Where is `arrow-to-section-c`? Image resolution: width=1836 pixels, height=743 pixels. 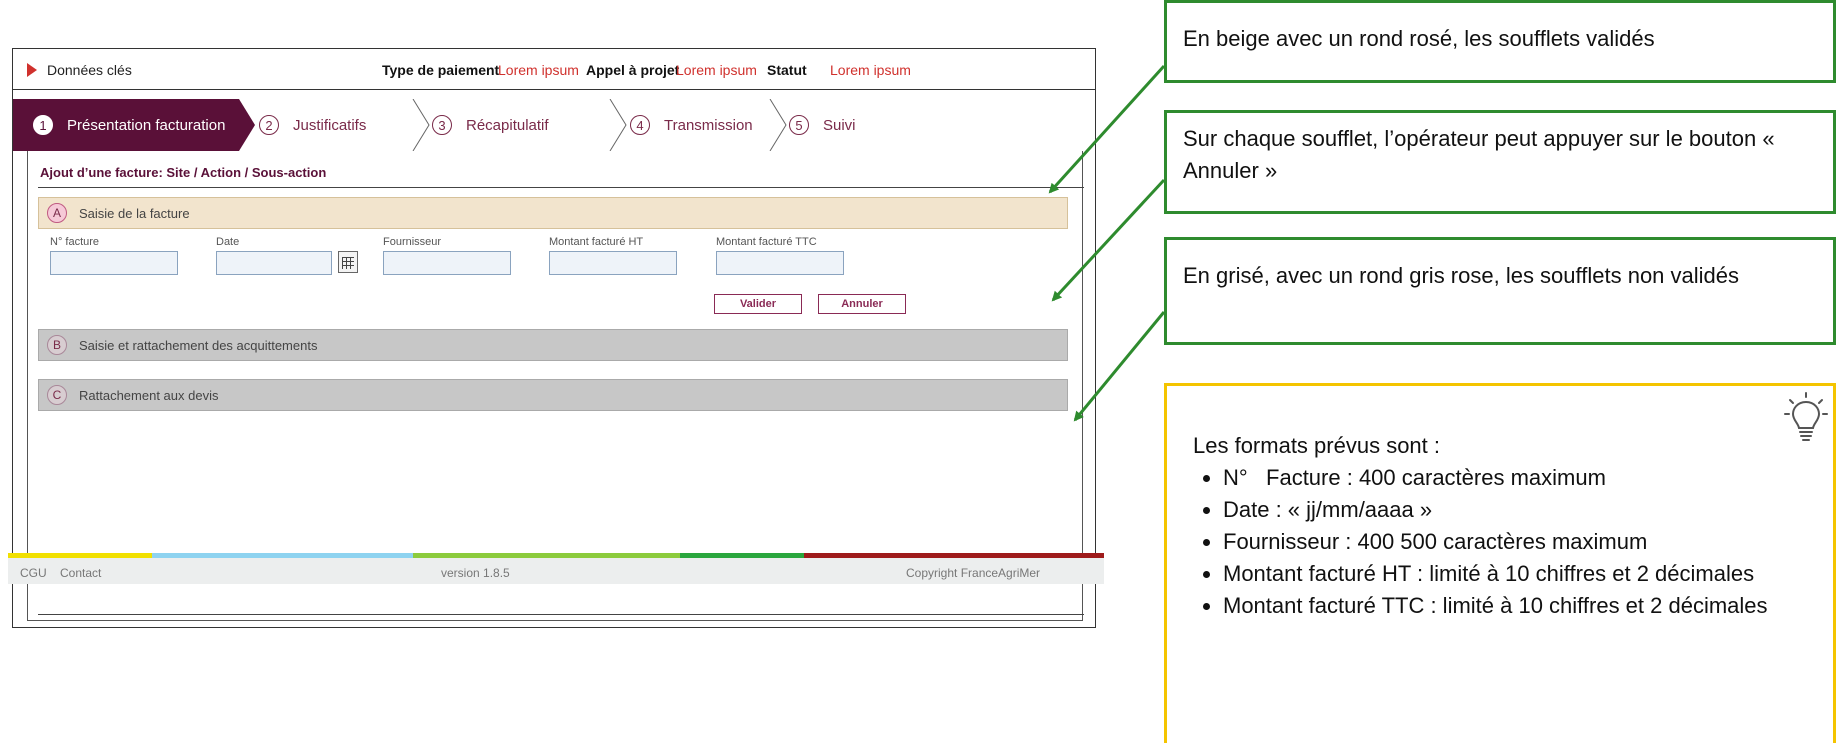 arrow-to-section-c is located at coordinates (1119, 366).